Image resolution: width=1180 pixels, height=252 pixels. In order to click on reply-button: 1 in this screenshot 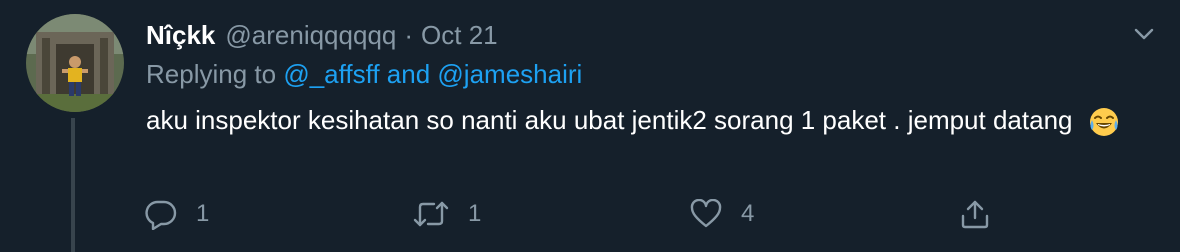, I will do `click(176, 214)`.